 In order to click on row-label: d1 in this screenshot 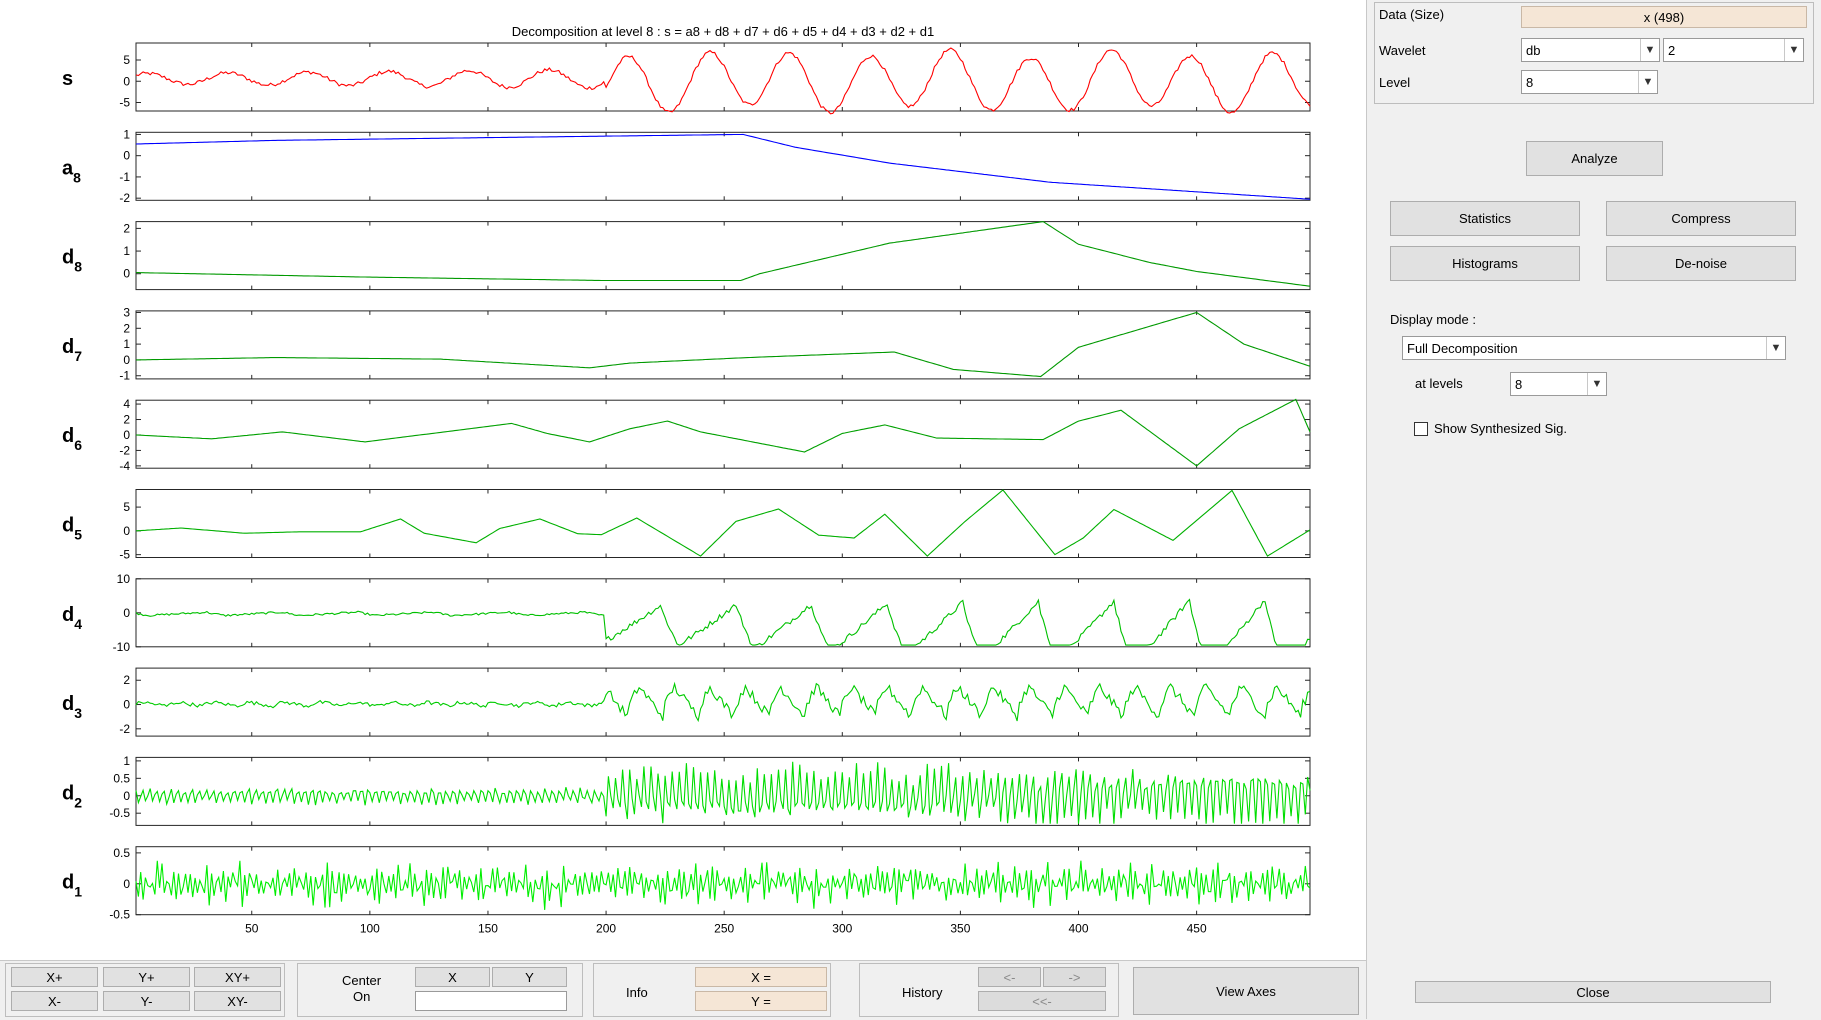, I will do `click(72, 886)`.